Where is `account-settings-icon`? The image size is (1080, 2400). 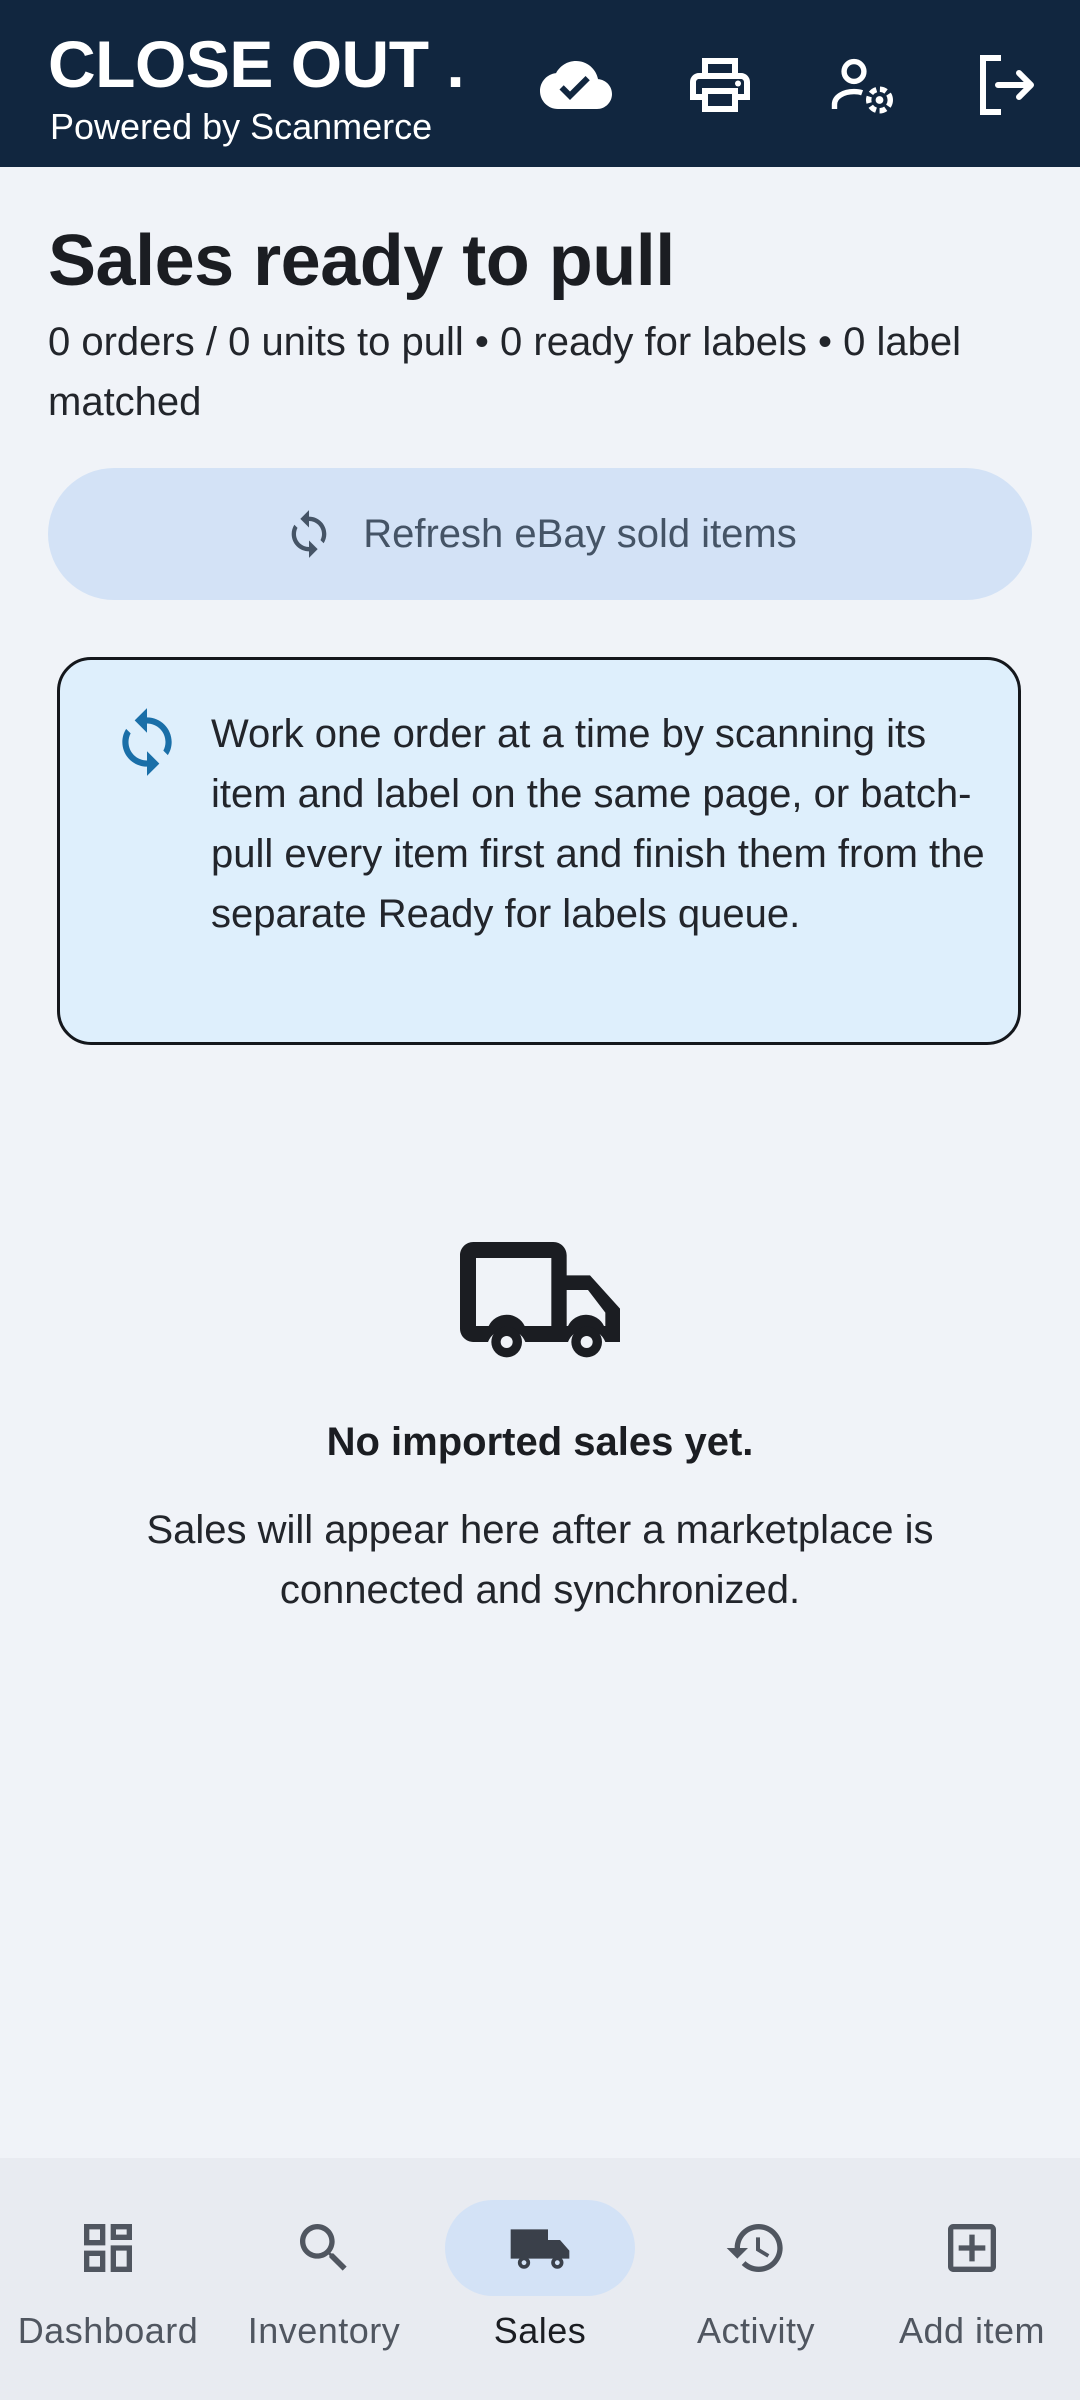 account-settings-icon is located at coordinates (862, 86).